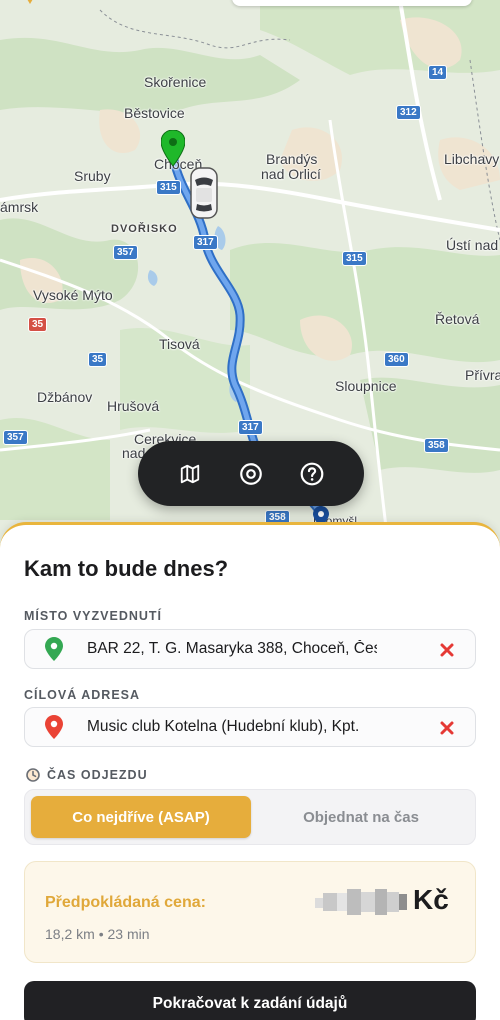  Describe the element at coordinates (30, 2) in the screenshot. I see `clipped-pin-icon` at that location.